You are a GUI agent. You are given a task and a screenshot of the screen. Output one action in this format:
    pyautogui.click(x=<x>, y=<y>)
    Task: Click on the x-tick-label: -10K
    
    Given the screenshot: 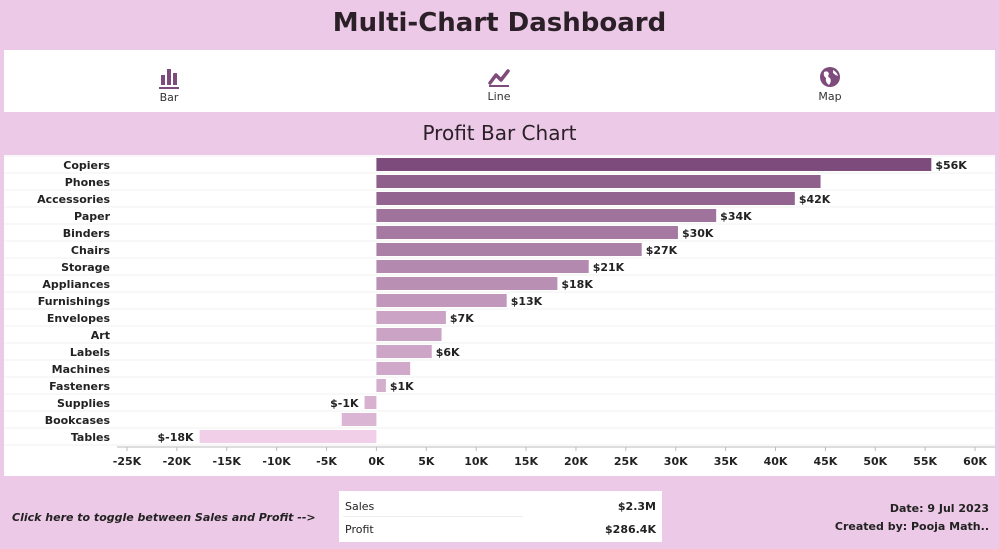 What is the action you would take?
    pyautogui.click(x=276, y=461)
    